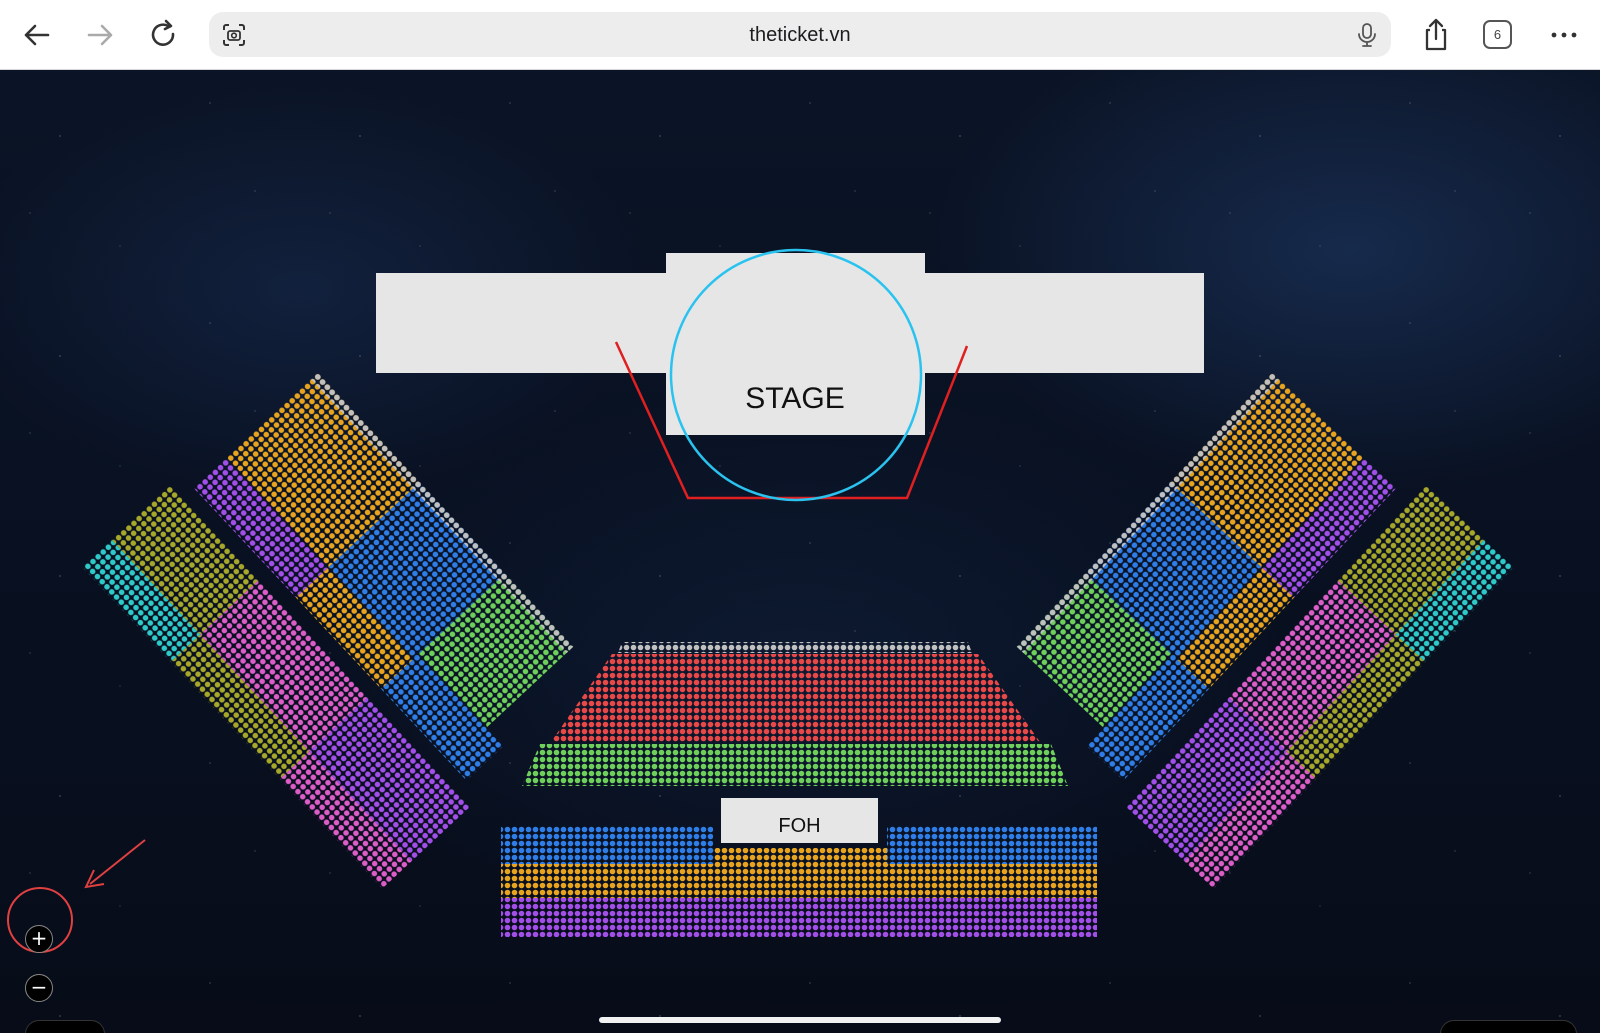 This screenshot has width=1600, height=1033. I want to click on annotation-arrow, so click(117, 862).